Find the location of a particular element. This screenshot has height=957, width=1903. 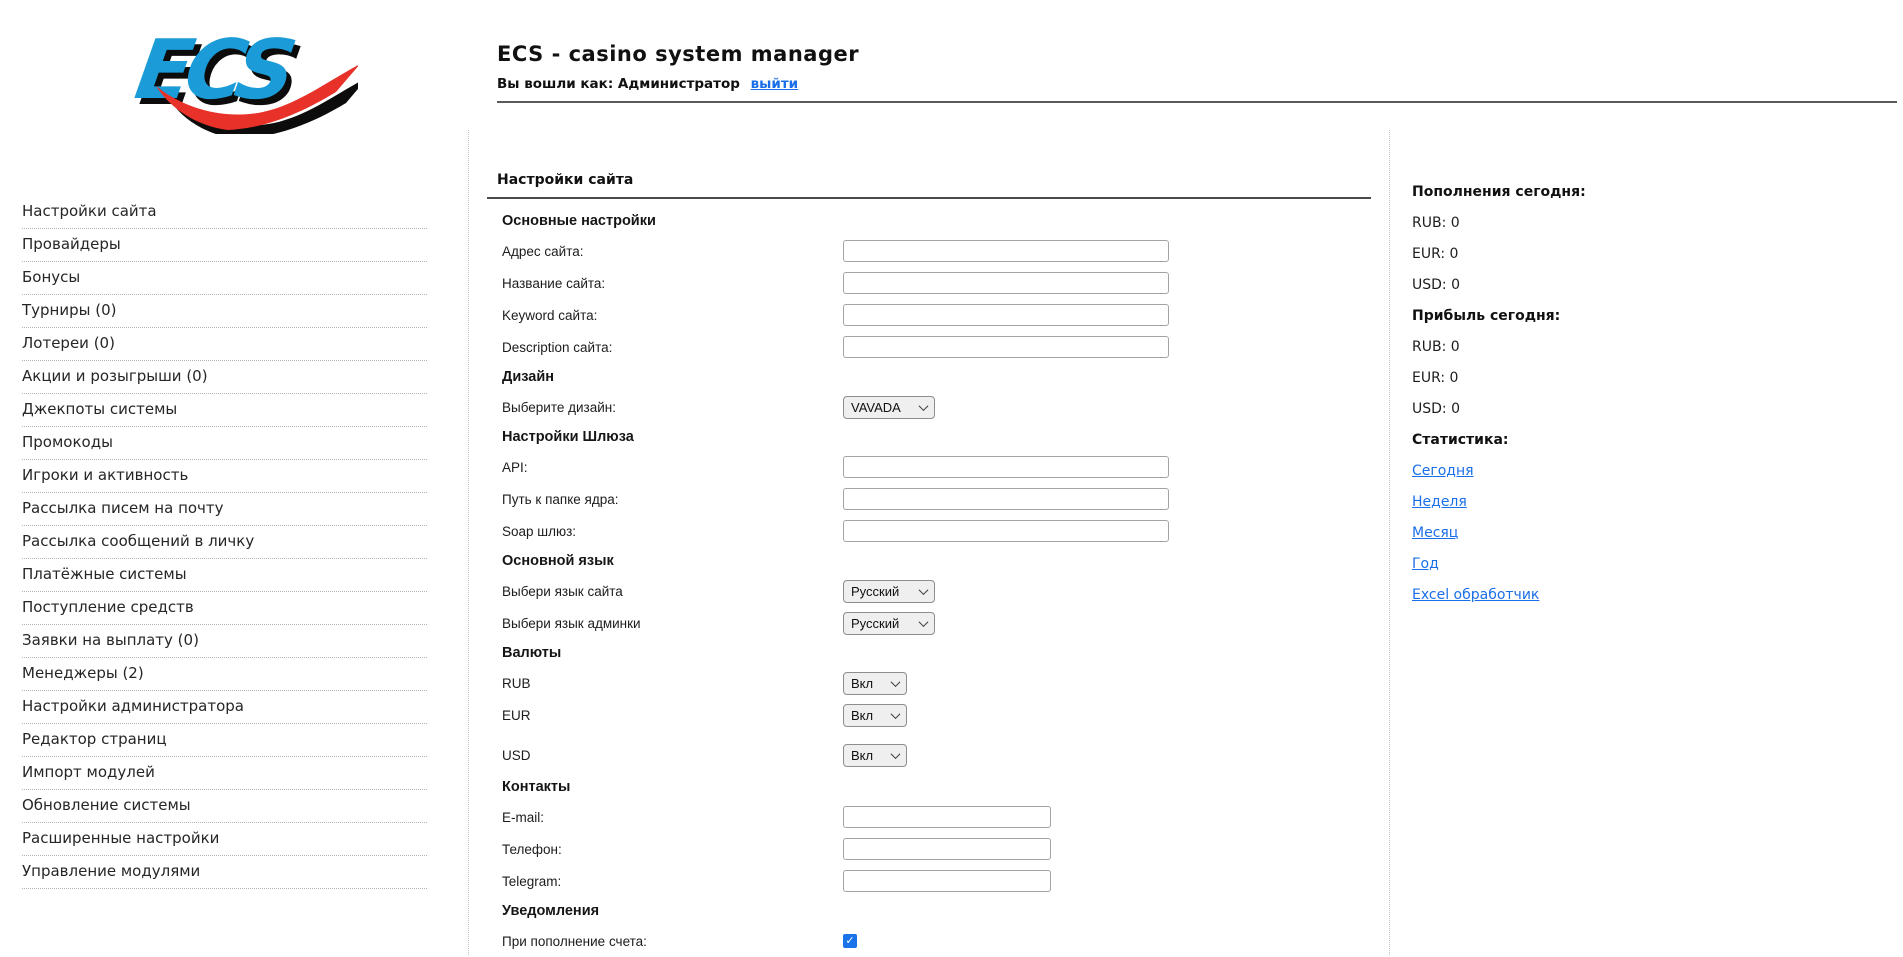

phone-label: Телефон: is located at coordinates (532, 849).